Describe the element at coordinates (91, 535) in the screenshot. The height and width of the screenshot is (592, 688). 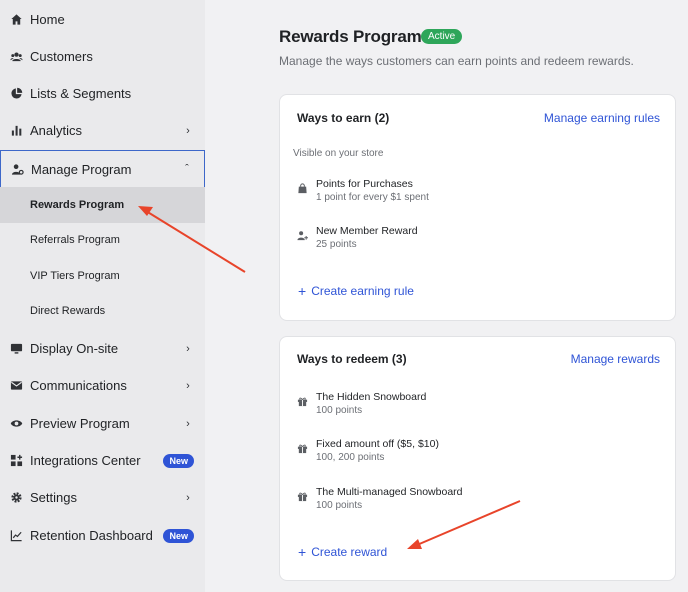
I see `sidebar-item-label: Retention Dashboard` at that location.